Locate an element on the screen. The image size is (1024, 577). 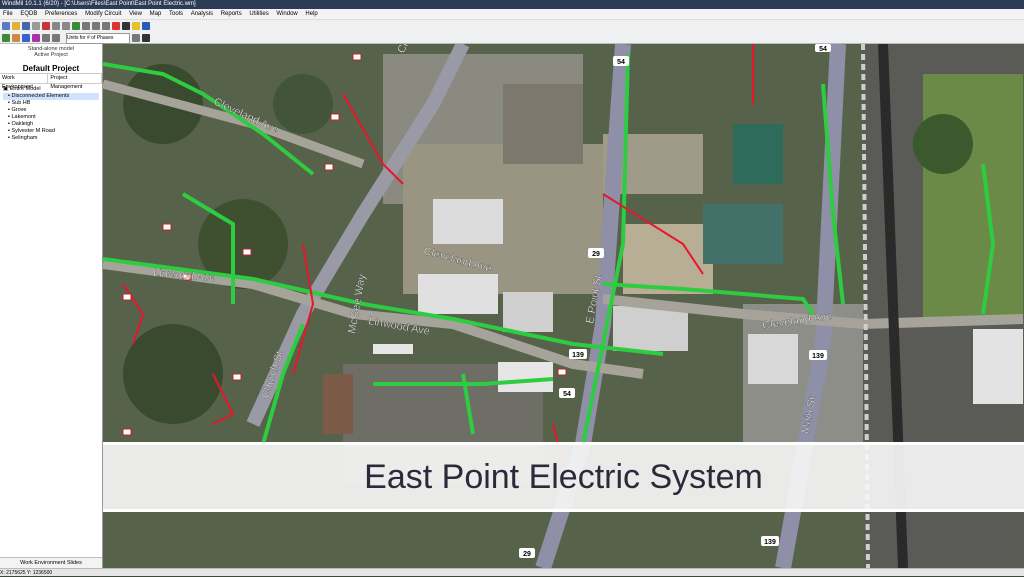
run-icon is located at coordinates (76, 26).